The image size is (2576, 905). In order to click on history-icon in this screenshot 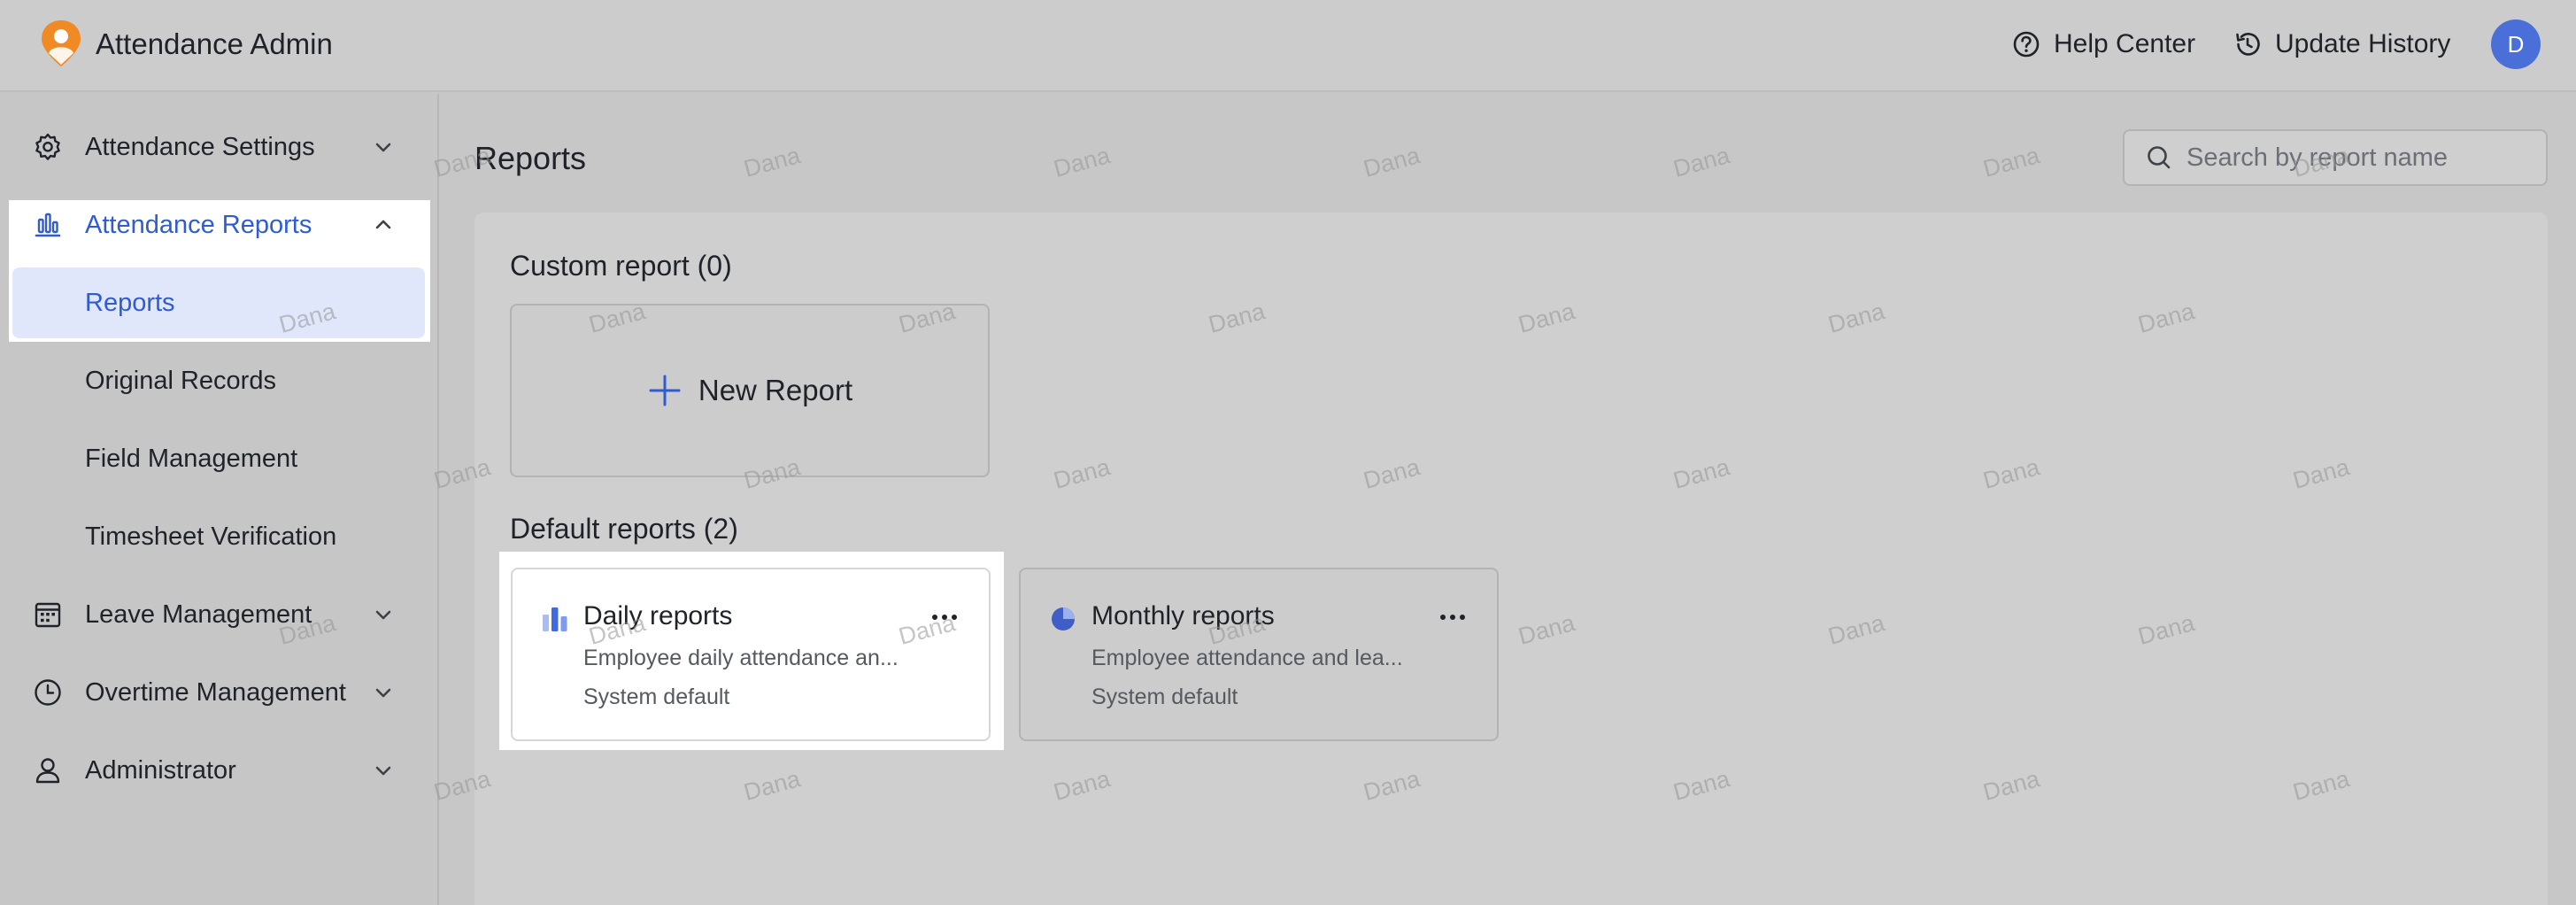, I will do `click(2248, 44)`.